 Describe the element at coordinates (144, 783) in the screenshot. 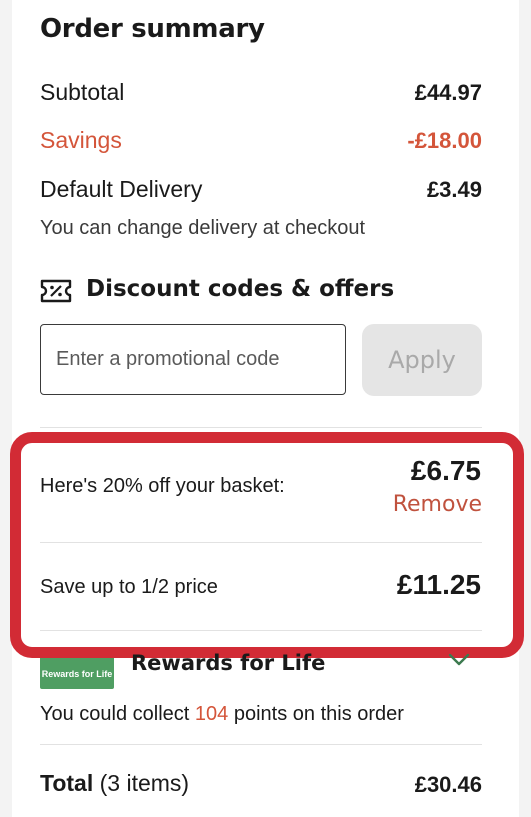

I see `total-items-count: (3 items)` at that location.